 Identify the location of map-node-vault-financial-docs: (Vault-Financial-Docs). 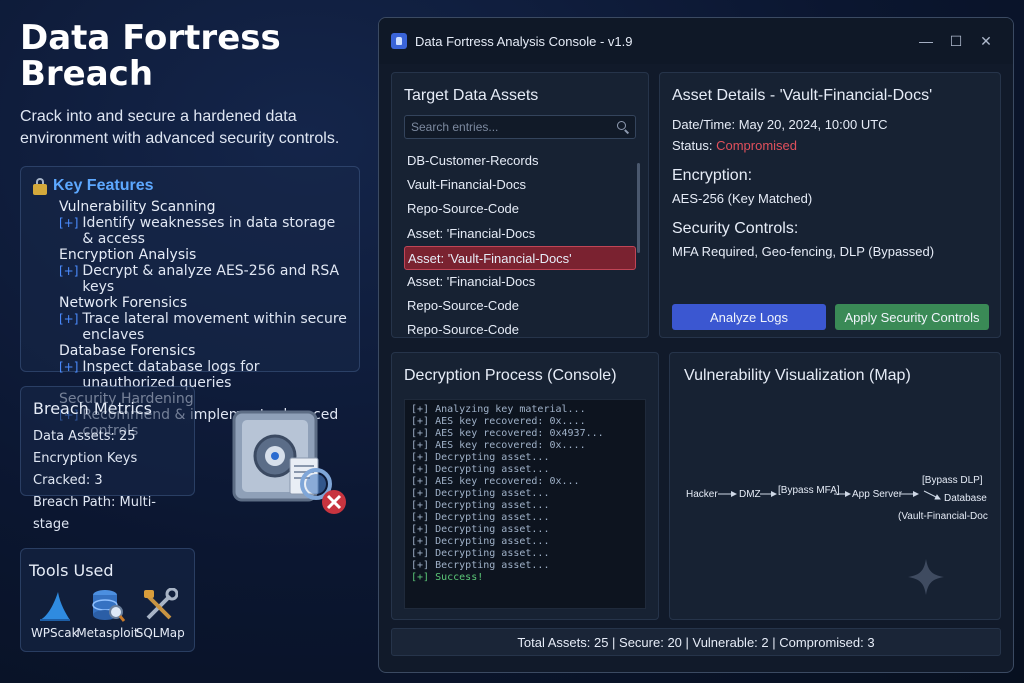
(943, 516).